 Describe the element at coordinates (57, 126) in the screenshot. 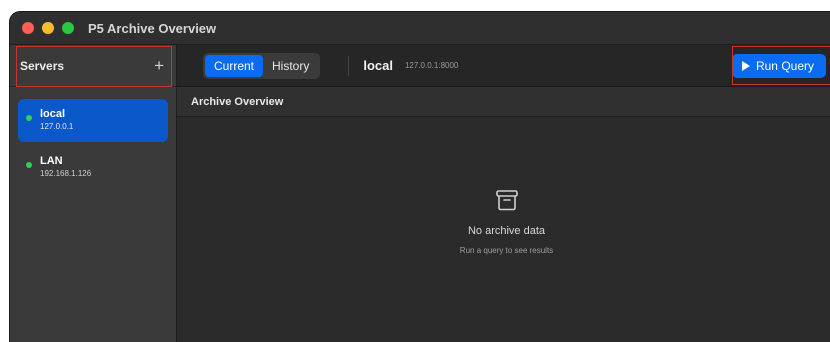

I see `server-address: 127.0.0.1` at that location.